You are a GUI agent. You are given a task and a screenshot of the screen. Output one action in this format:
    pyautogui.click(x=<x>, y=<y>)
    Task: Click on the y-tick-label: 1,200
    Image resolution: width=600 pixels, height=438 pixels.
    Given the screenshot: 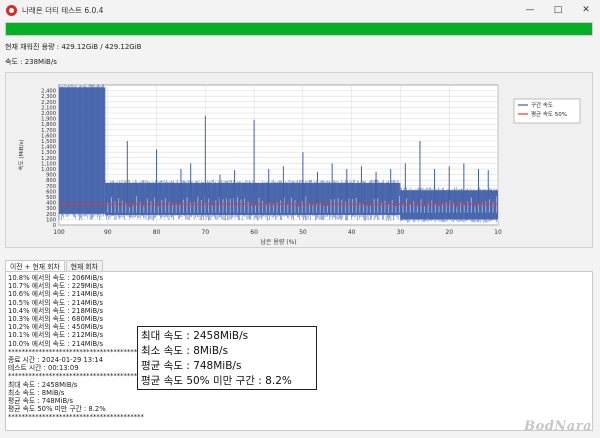 What is the action you would take?
    pyautogui.click(x=48, y=159)
    